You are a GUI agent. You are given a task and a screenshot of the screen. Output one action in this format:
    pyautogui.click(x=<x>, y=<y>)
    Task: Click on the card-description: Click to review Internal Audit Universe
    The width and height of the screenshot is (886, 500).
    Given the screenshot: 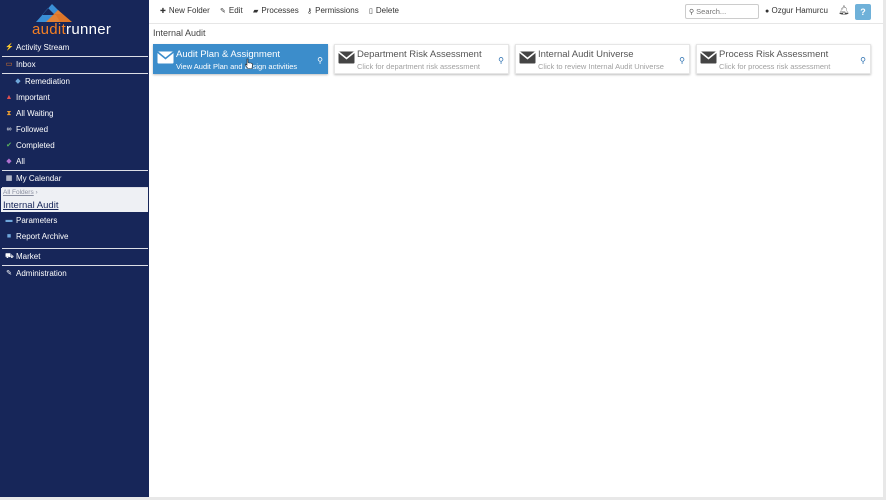 What is the action you would take?
    pyautogui.click(x=601, y=66)
    